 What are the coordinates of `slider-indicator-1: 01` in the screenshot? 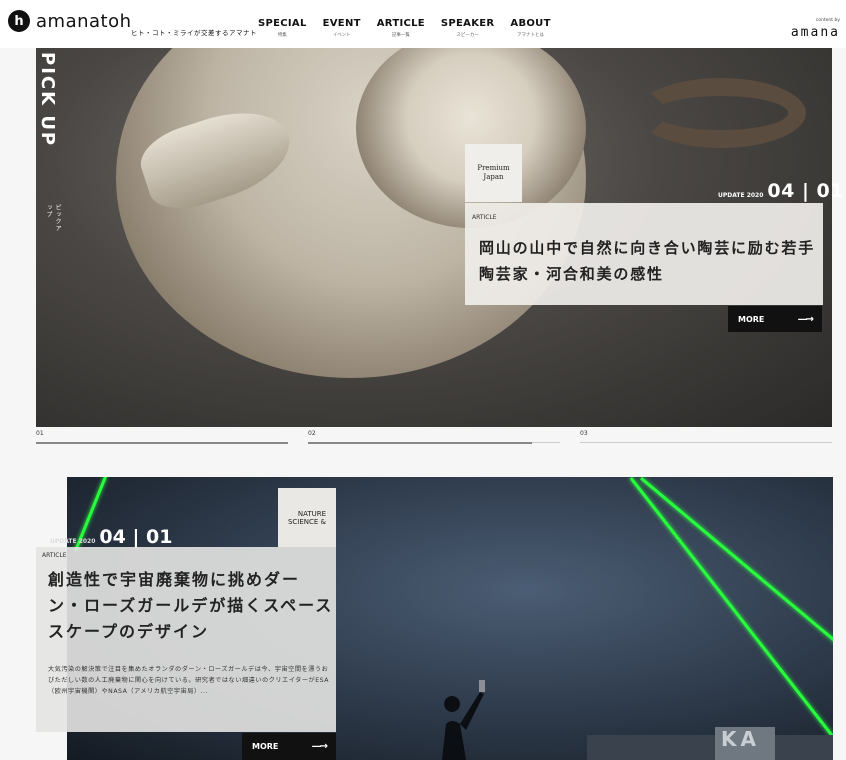 It's located at (162, 438).